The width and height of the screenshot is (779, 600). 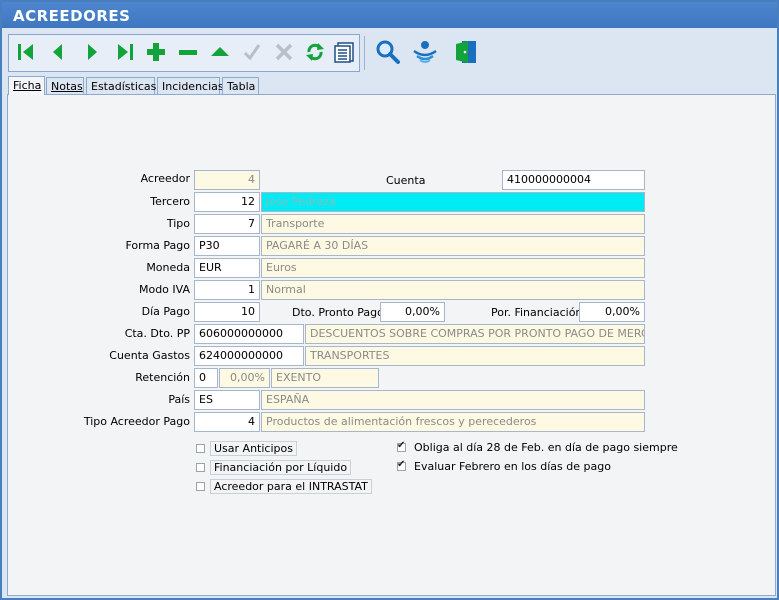 I want to click on search-icon, so click(x=388, y=52).